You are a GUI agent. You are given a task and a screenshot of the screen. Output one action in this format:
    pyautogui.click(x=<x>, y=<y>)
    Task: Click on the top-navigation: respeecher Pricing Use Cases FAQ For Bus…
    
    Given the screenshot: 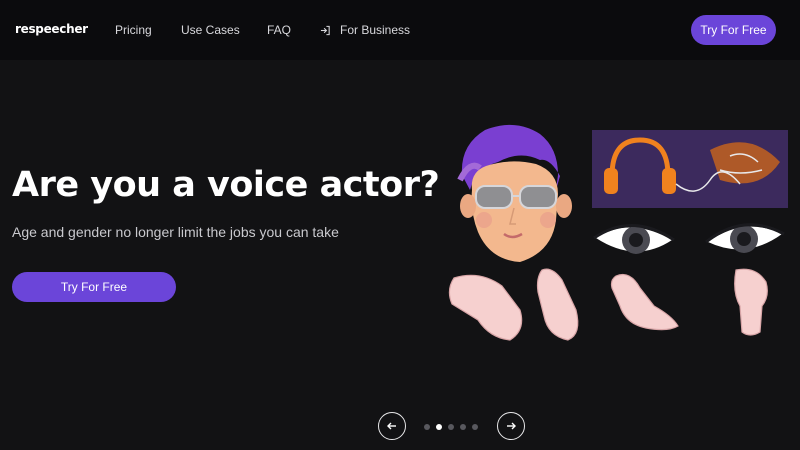 What is the action you would take?
    pyautogui.click(x=400, y=30)
    